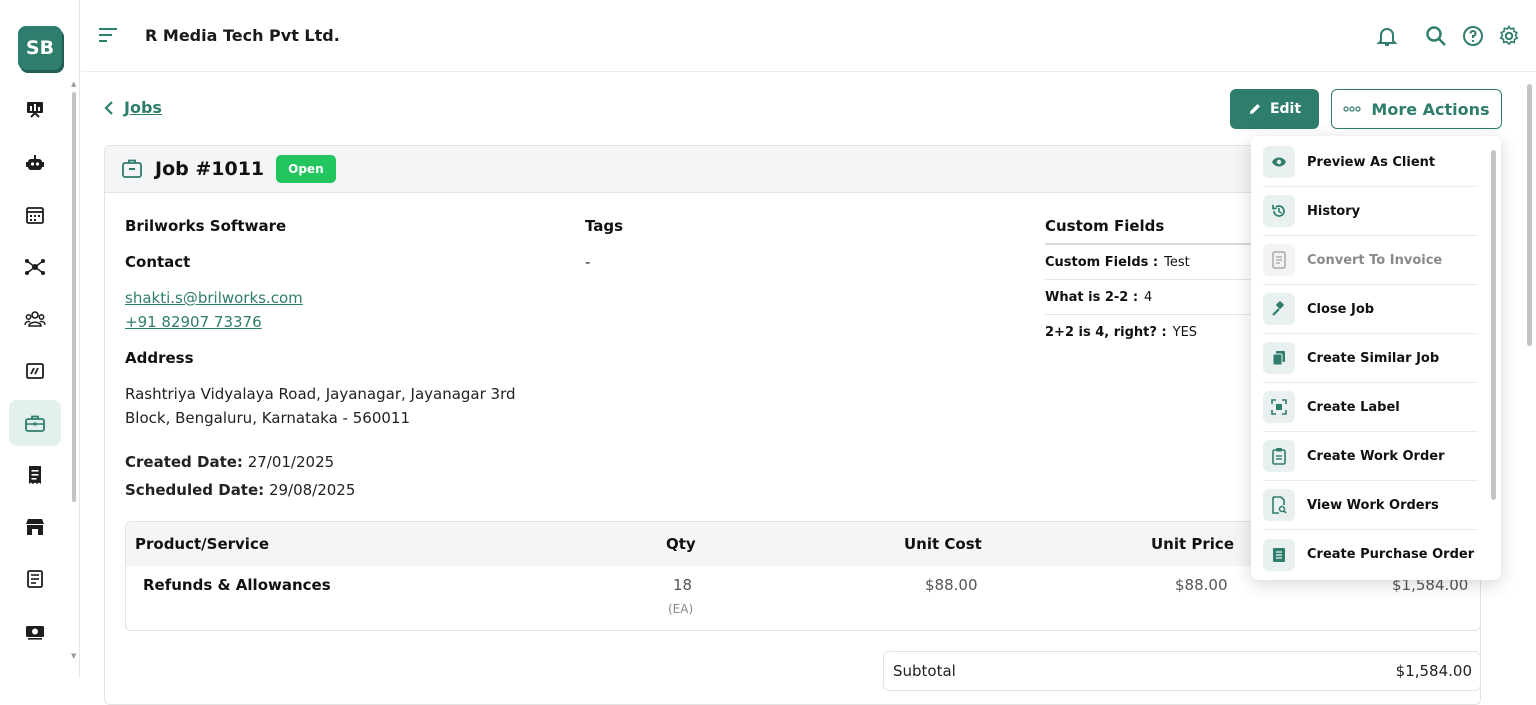  I want to click on created-date-label: Created Date:, so click(184, 462).